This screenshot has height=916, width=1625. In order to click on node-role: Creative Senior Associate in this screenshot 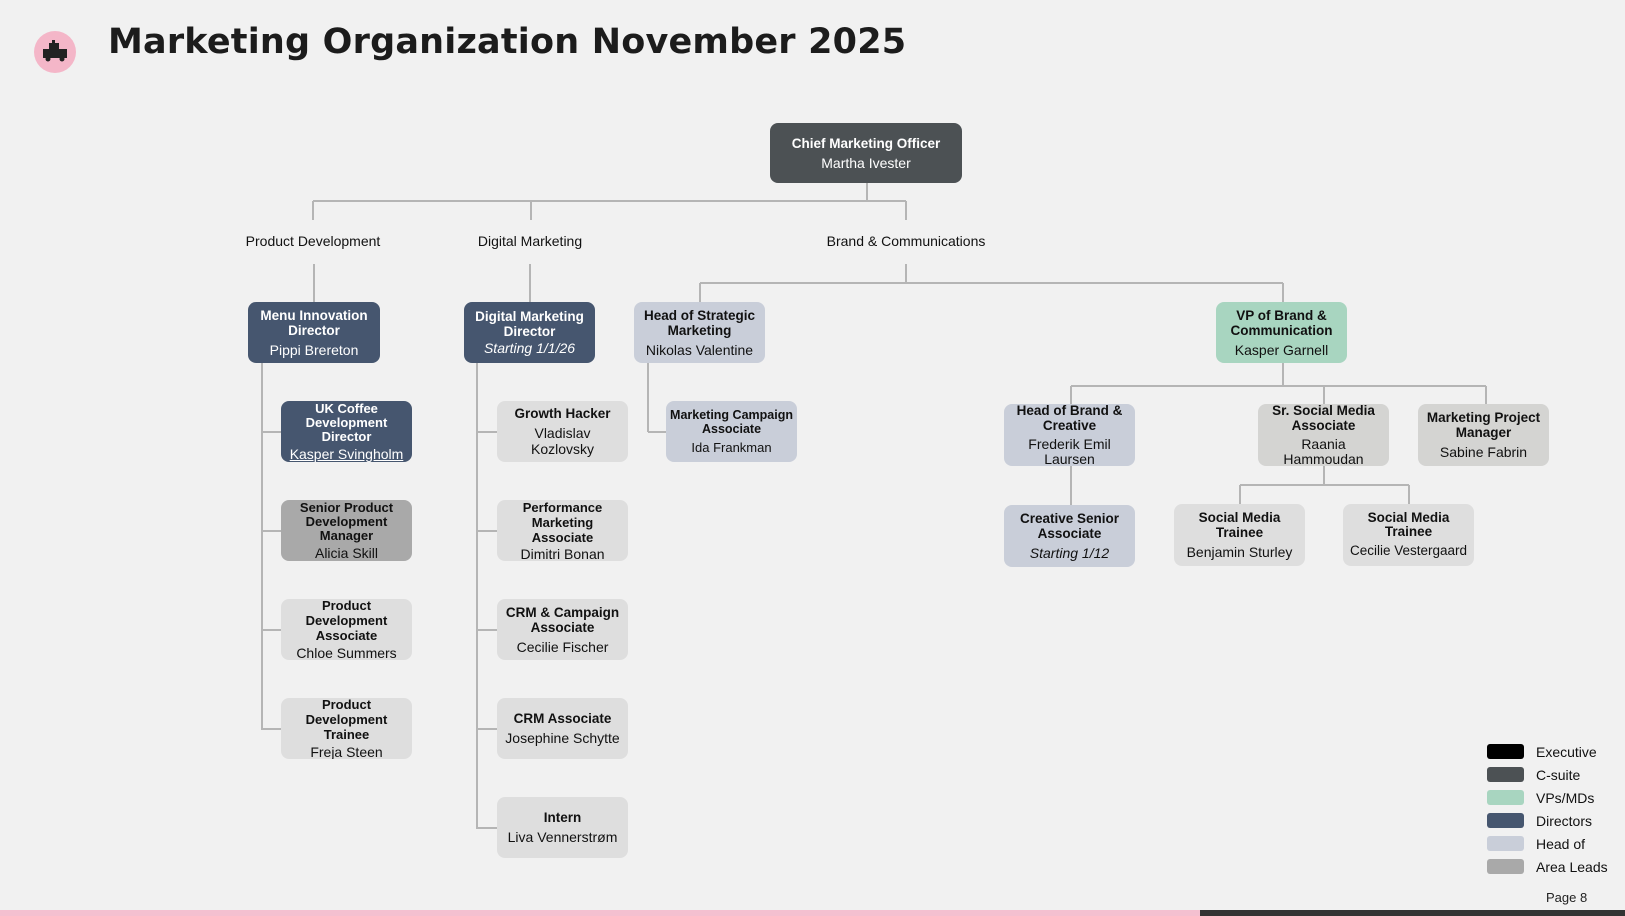, I will do `click(1069, 526)`.